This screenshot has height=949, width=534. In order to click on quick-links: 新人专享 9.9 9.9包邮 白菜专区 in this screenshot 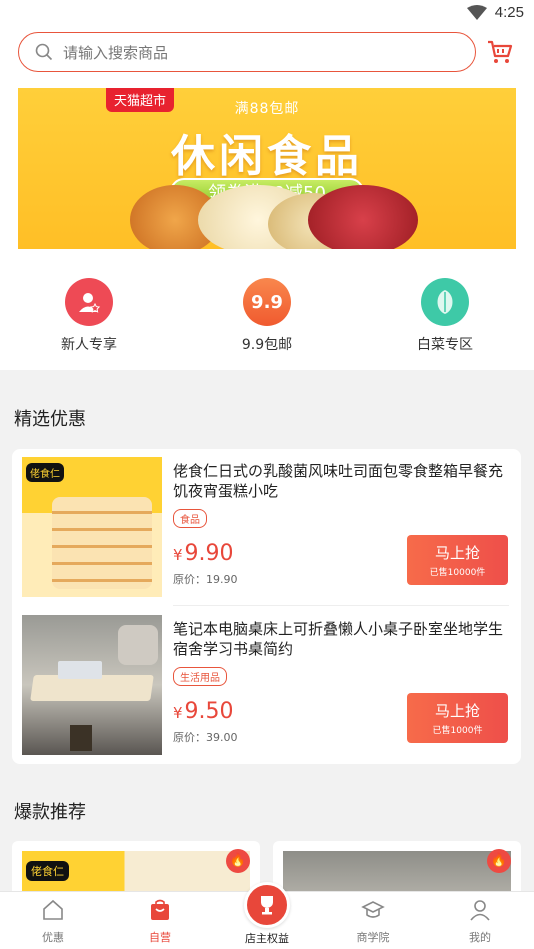, I will do `click(267, 314)`.